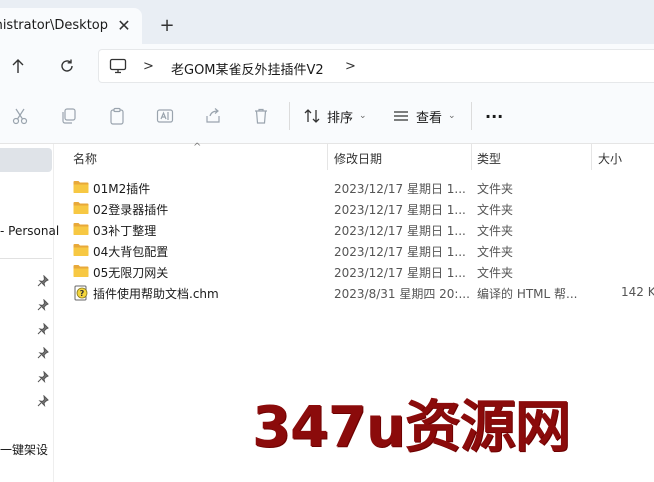 Image resolution: width=654 pixels, height=482 pixels. I want to click on command-bar: 排序 ⌄ 查看 ⌄ ···, so click(327, 116).